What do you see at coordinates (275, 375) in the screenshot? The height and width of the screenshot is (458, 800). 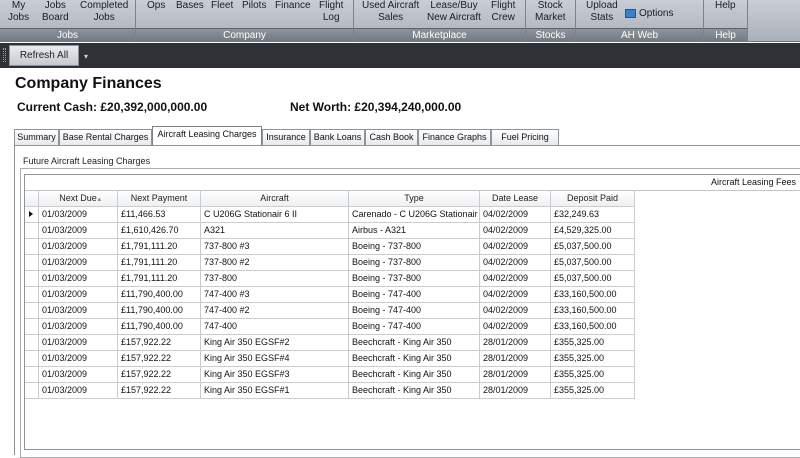 I see `cell-aircraft: King Air 350 EGSF#3` at bounding box center [275, 375].